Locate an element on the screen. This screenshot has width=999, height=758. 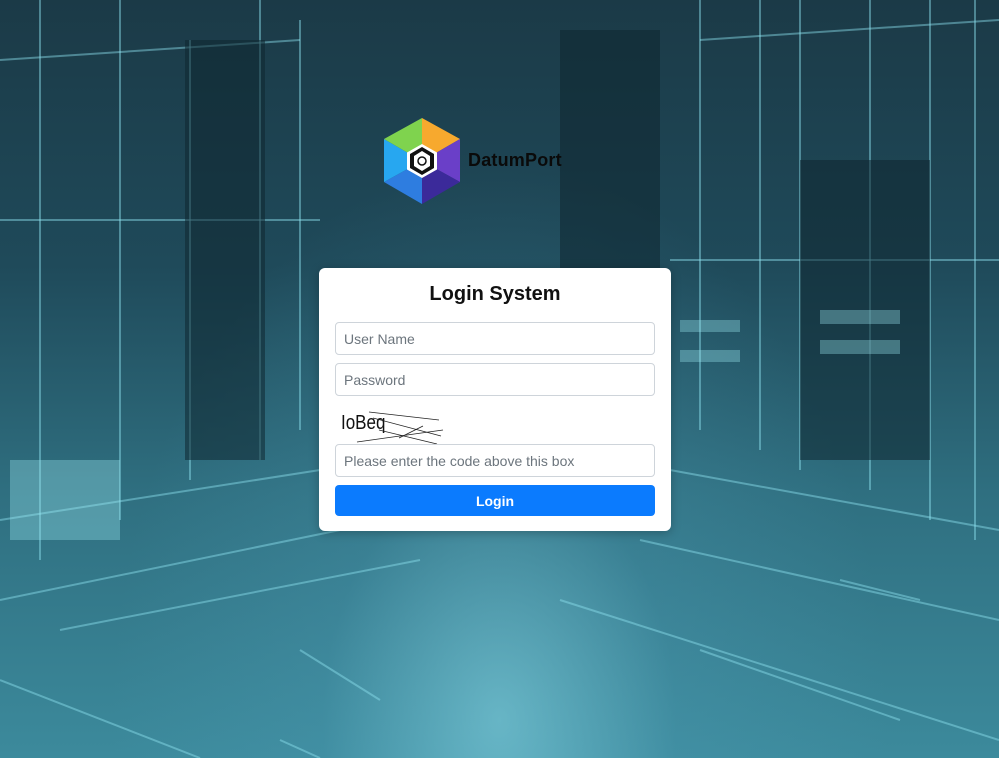
hexagon-logo-icon is located at coordinates (422, 161).